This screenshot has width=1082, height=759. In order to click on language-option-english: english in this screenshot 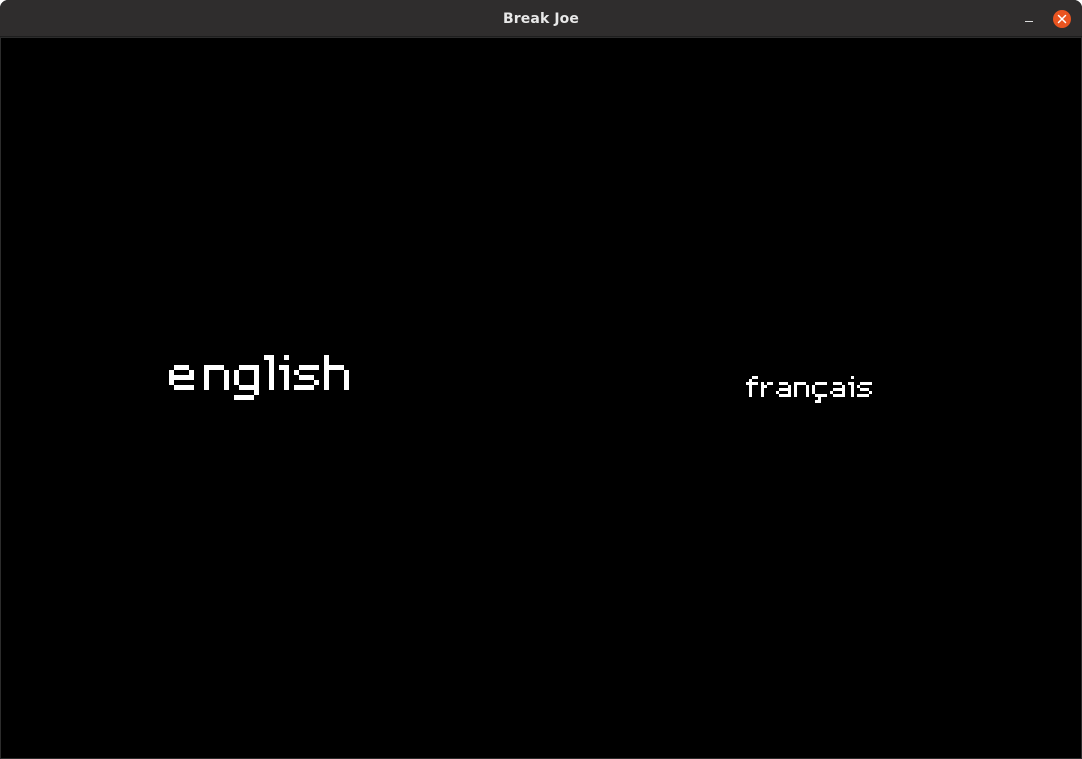, I will do `click(259, 377)`.